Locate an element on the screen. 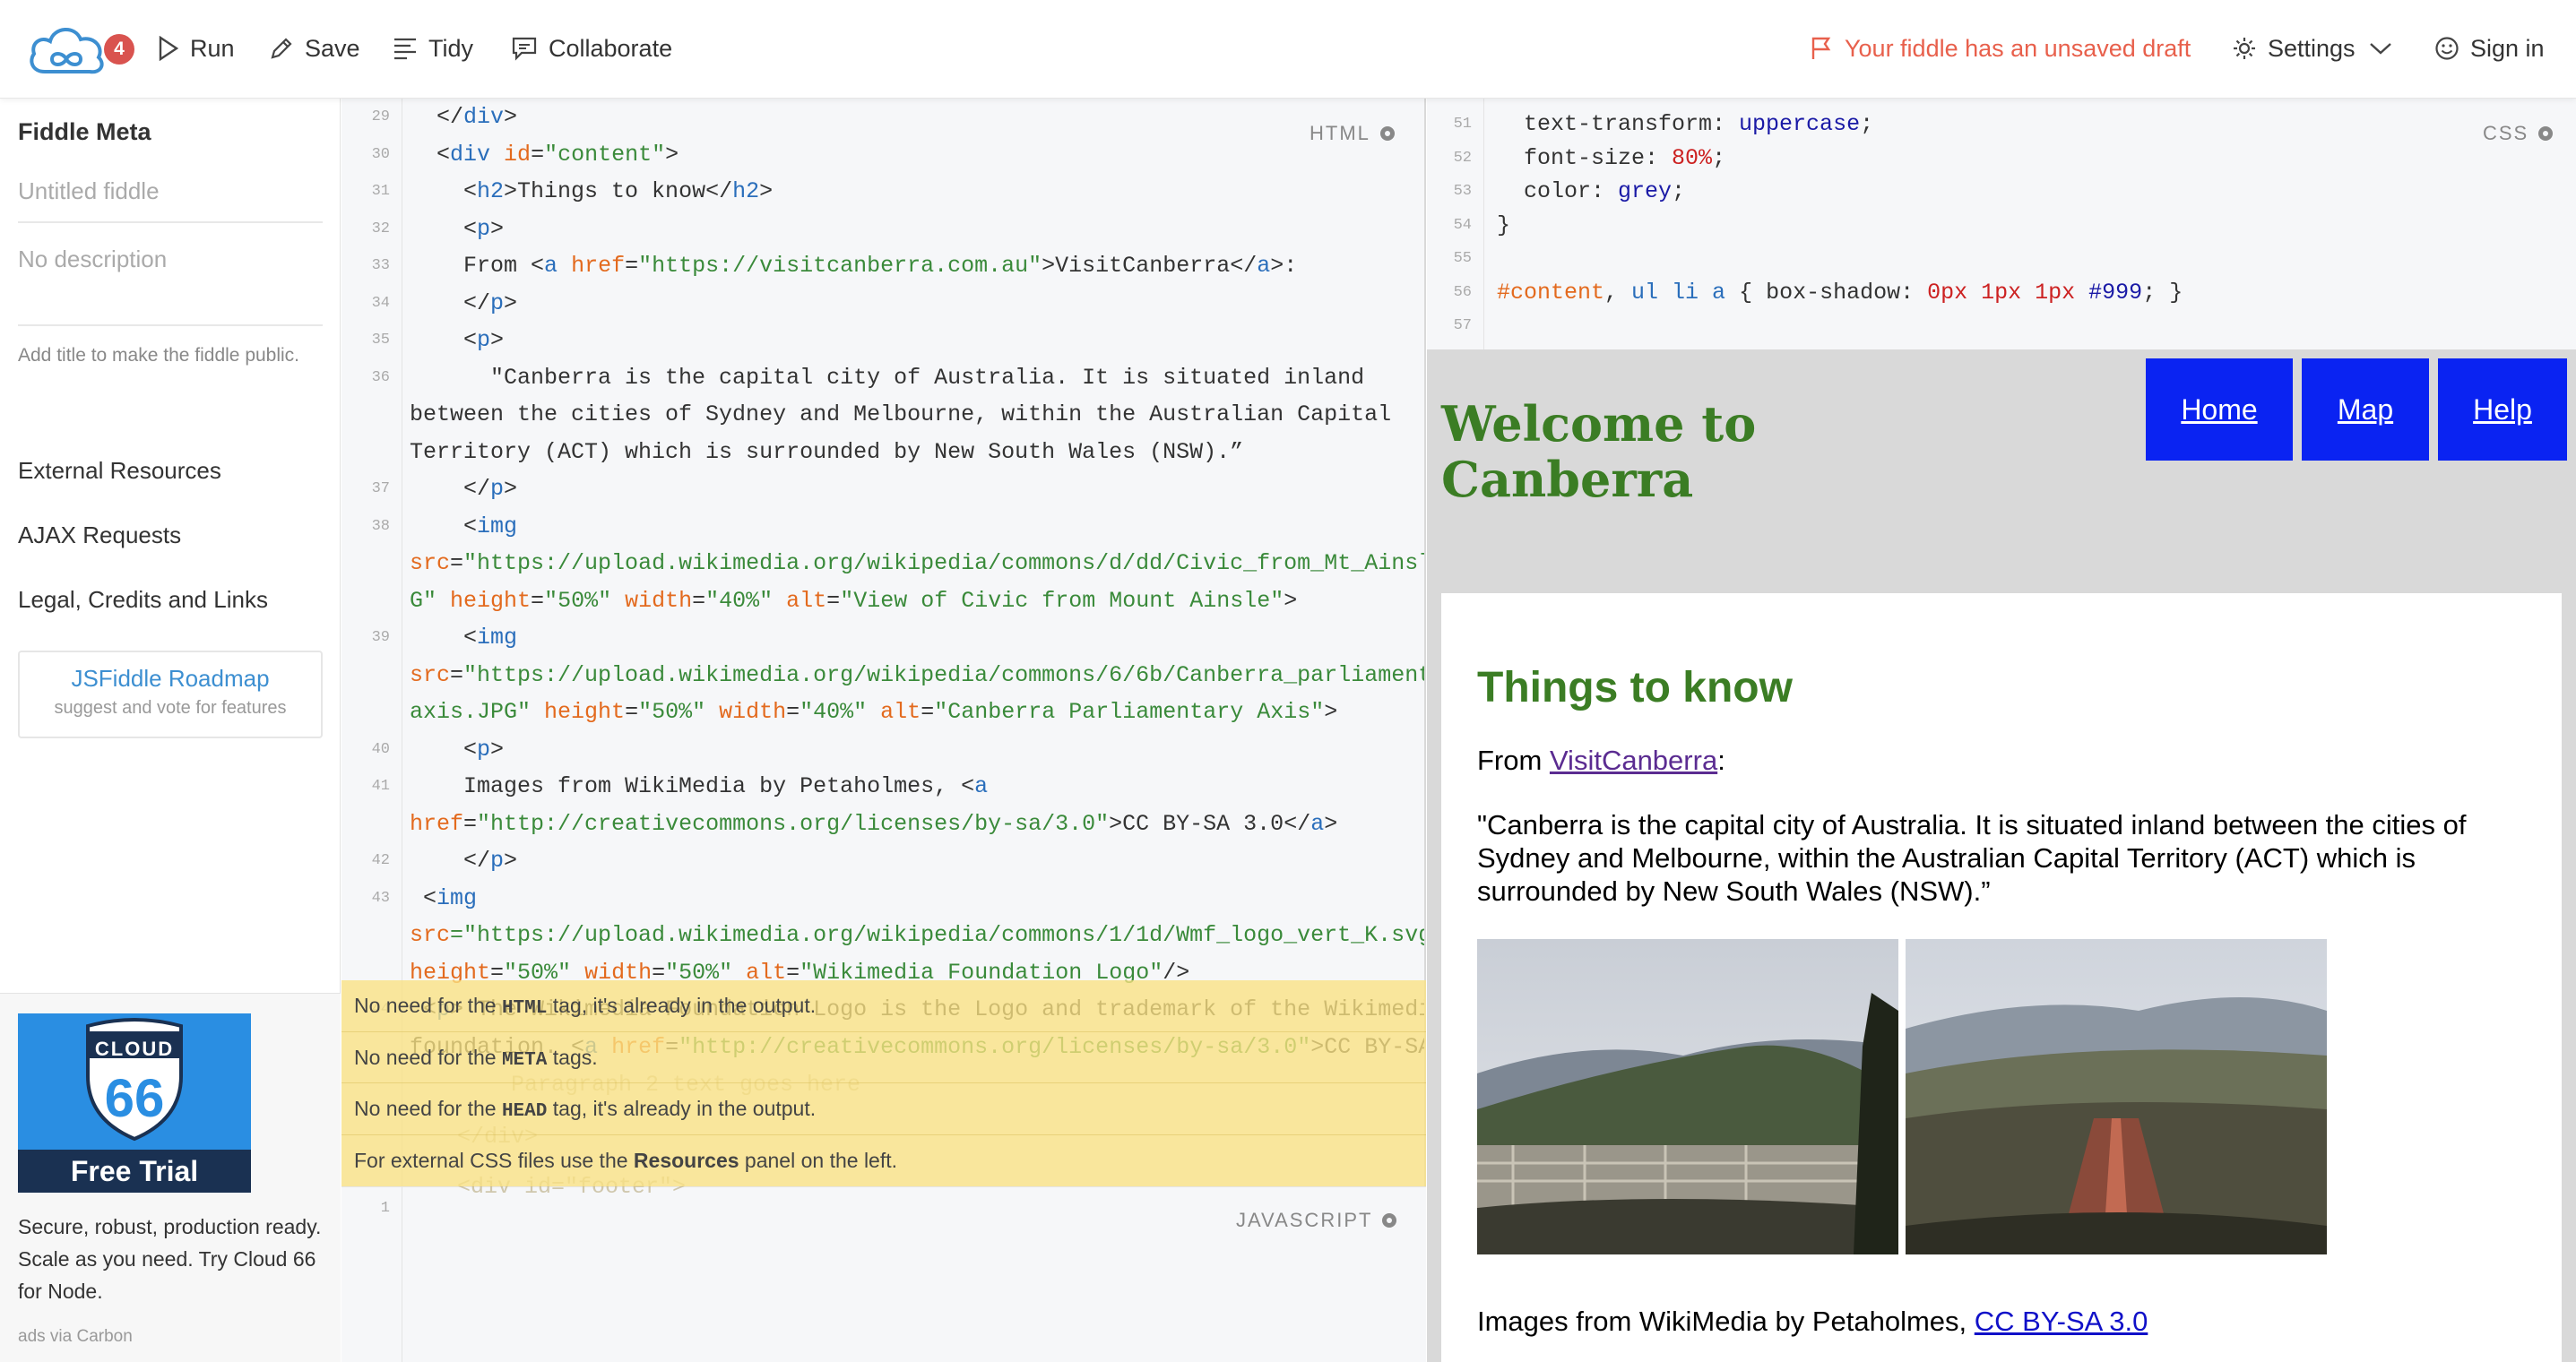  line-number: 37 is located at coordinates (380, 488).